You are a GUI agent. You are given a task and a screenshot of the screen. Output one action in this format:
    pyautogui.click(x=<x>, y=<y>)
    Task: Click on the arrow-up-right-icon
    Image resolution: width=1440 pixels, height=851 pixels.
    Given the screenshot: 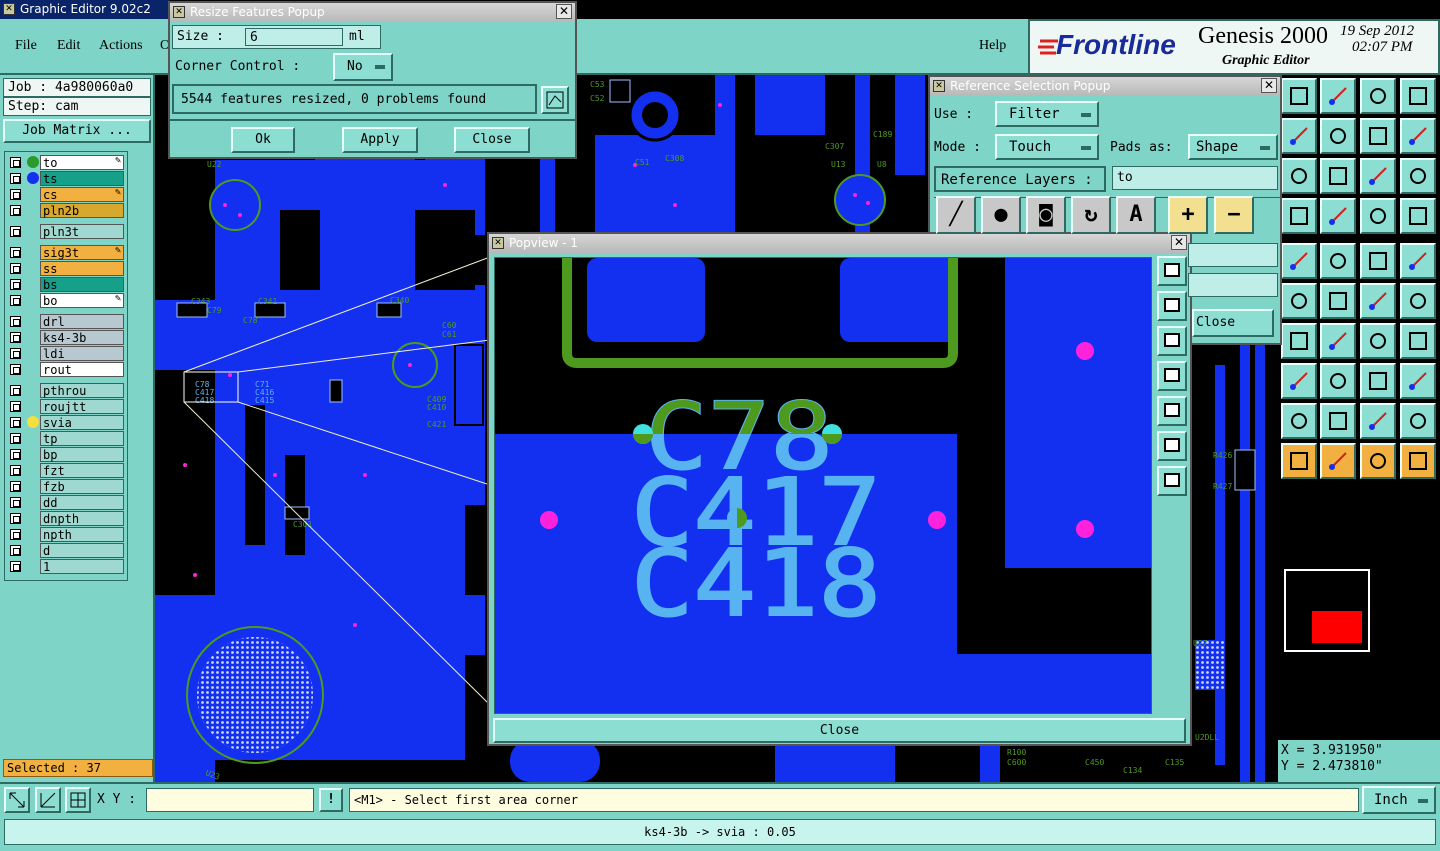 What is the action you would take?
    pyautogui.click(x=1378, y=301)
    